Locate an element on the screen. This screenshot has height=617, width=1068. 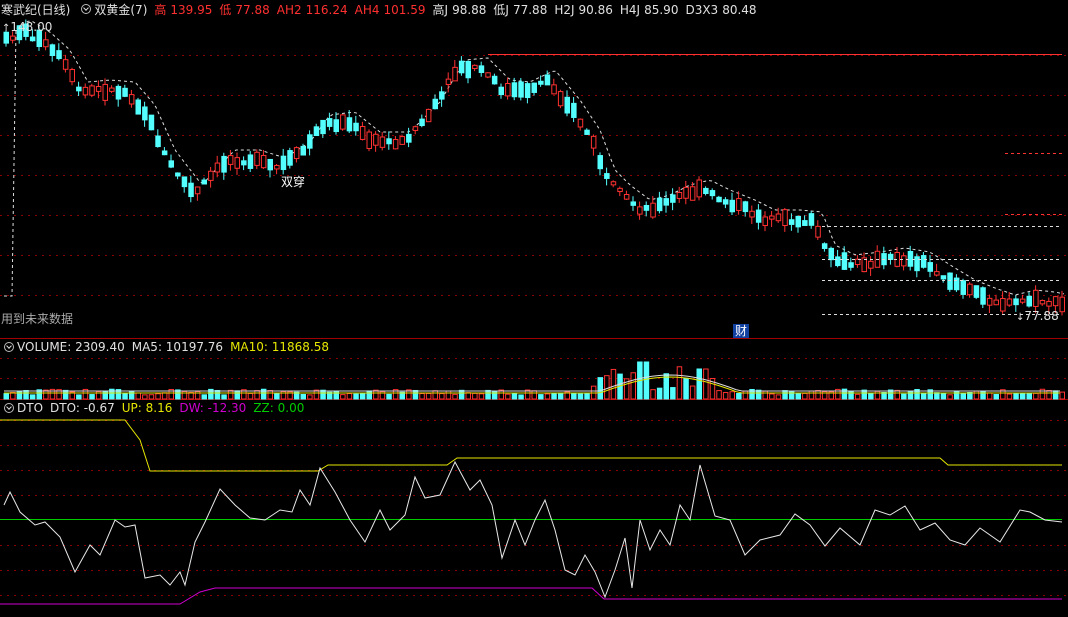
stock-name: 寒武纪(日线) is located at coordinates (35, 9).